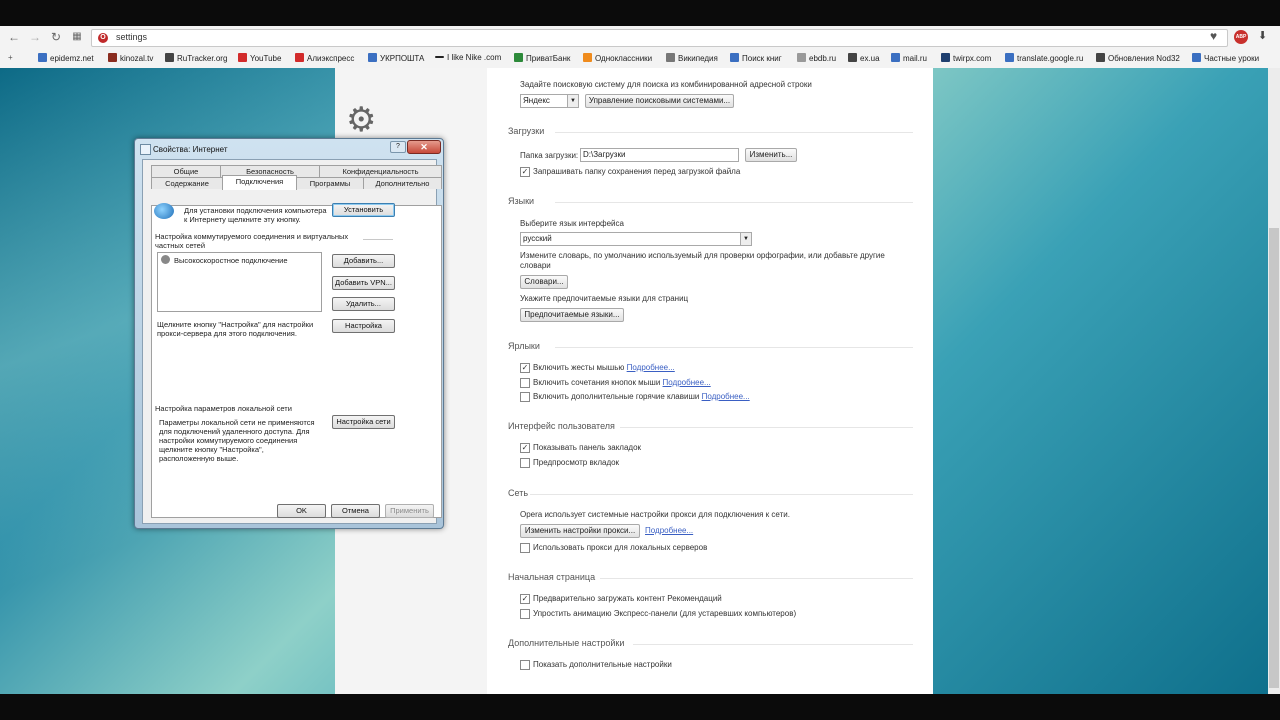 The image size is (1280, 720). What do you see at coordinates (692, 58) in the screenshot?
I see `bookmark-item: Википедия` at bounding box center [692, 58].